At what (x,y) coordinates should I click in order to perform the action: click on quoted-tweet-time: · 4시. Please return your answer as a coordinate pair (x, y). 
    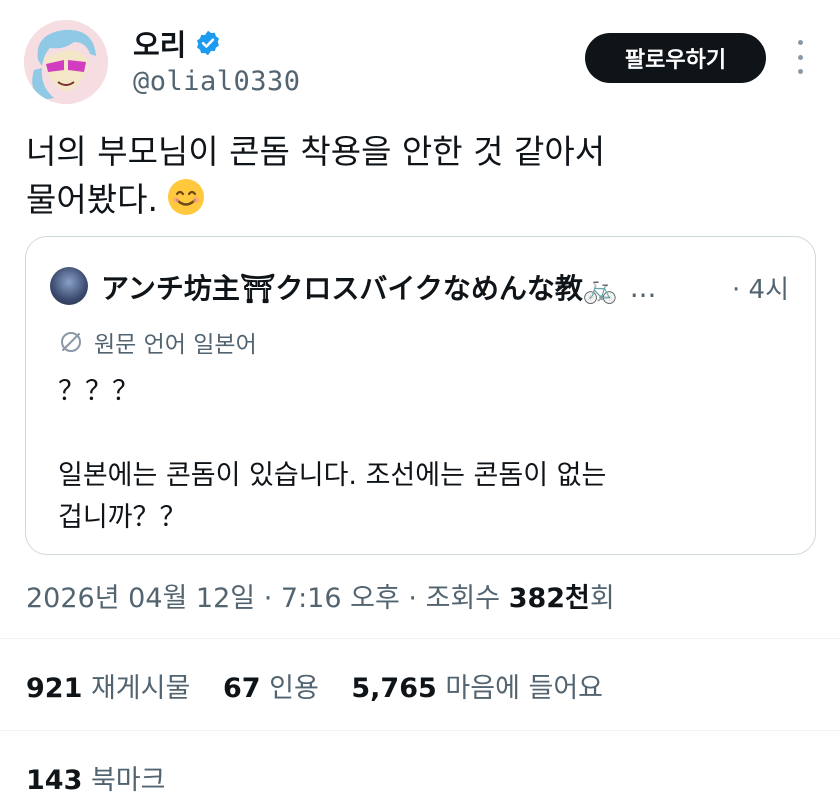
    Looking at the image, I should click on (760, 287).